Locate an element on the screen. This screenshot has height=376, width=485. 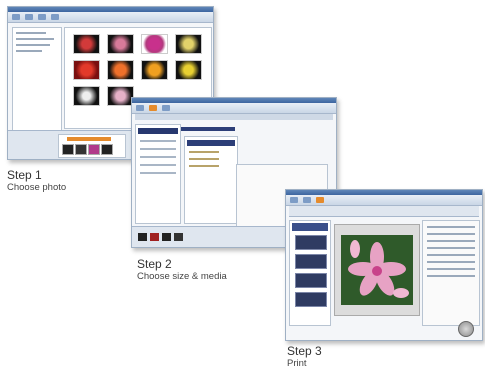
photo-tray is located at coordinates (92, 146).